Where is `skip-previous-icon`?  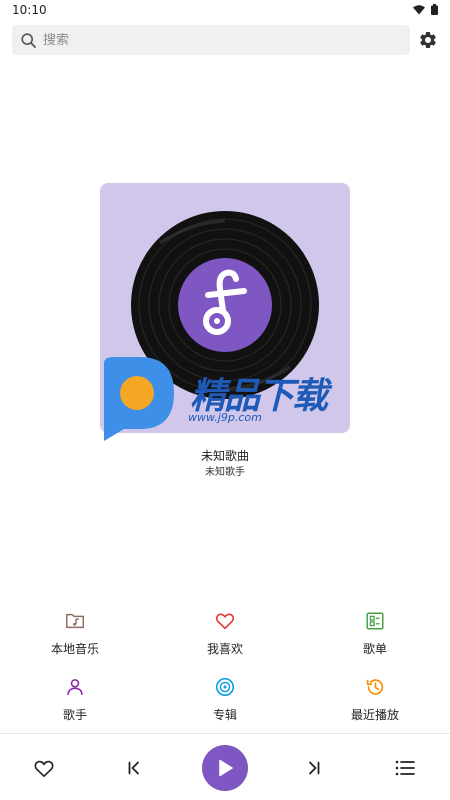 skip-previous-icon is located at coordinates (133, 768).